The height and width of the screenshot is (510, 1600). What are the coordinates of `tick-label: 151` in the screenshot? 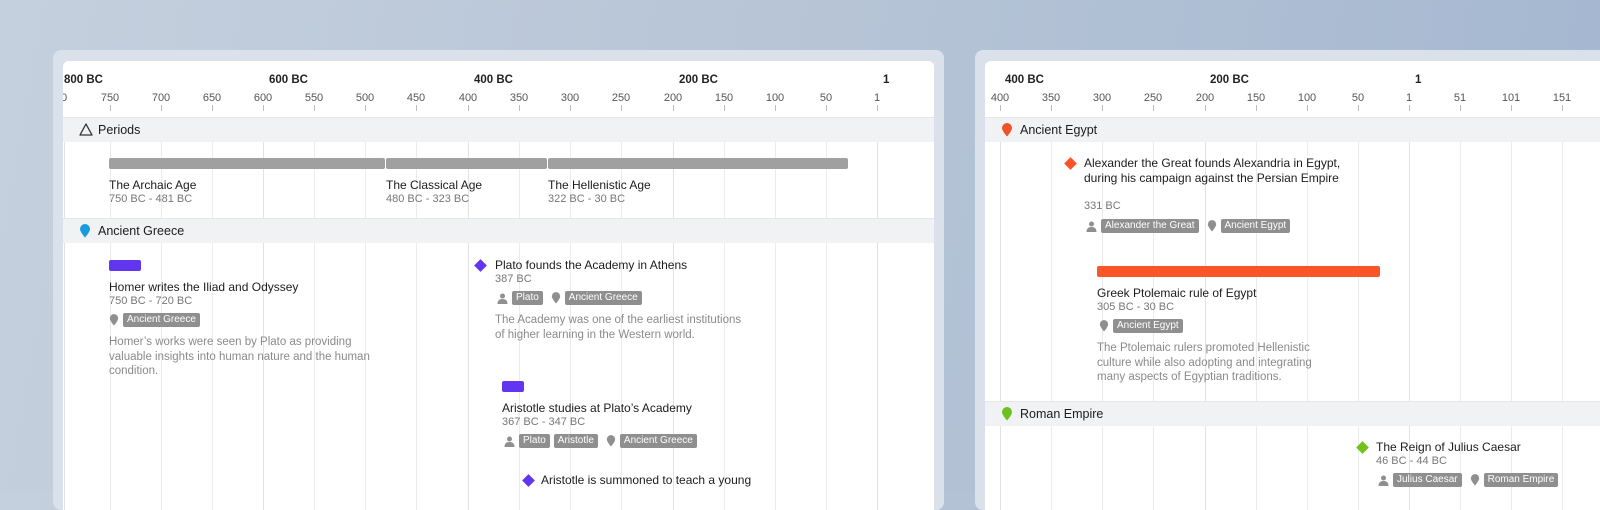 It's located at (1562, 98).